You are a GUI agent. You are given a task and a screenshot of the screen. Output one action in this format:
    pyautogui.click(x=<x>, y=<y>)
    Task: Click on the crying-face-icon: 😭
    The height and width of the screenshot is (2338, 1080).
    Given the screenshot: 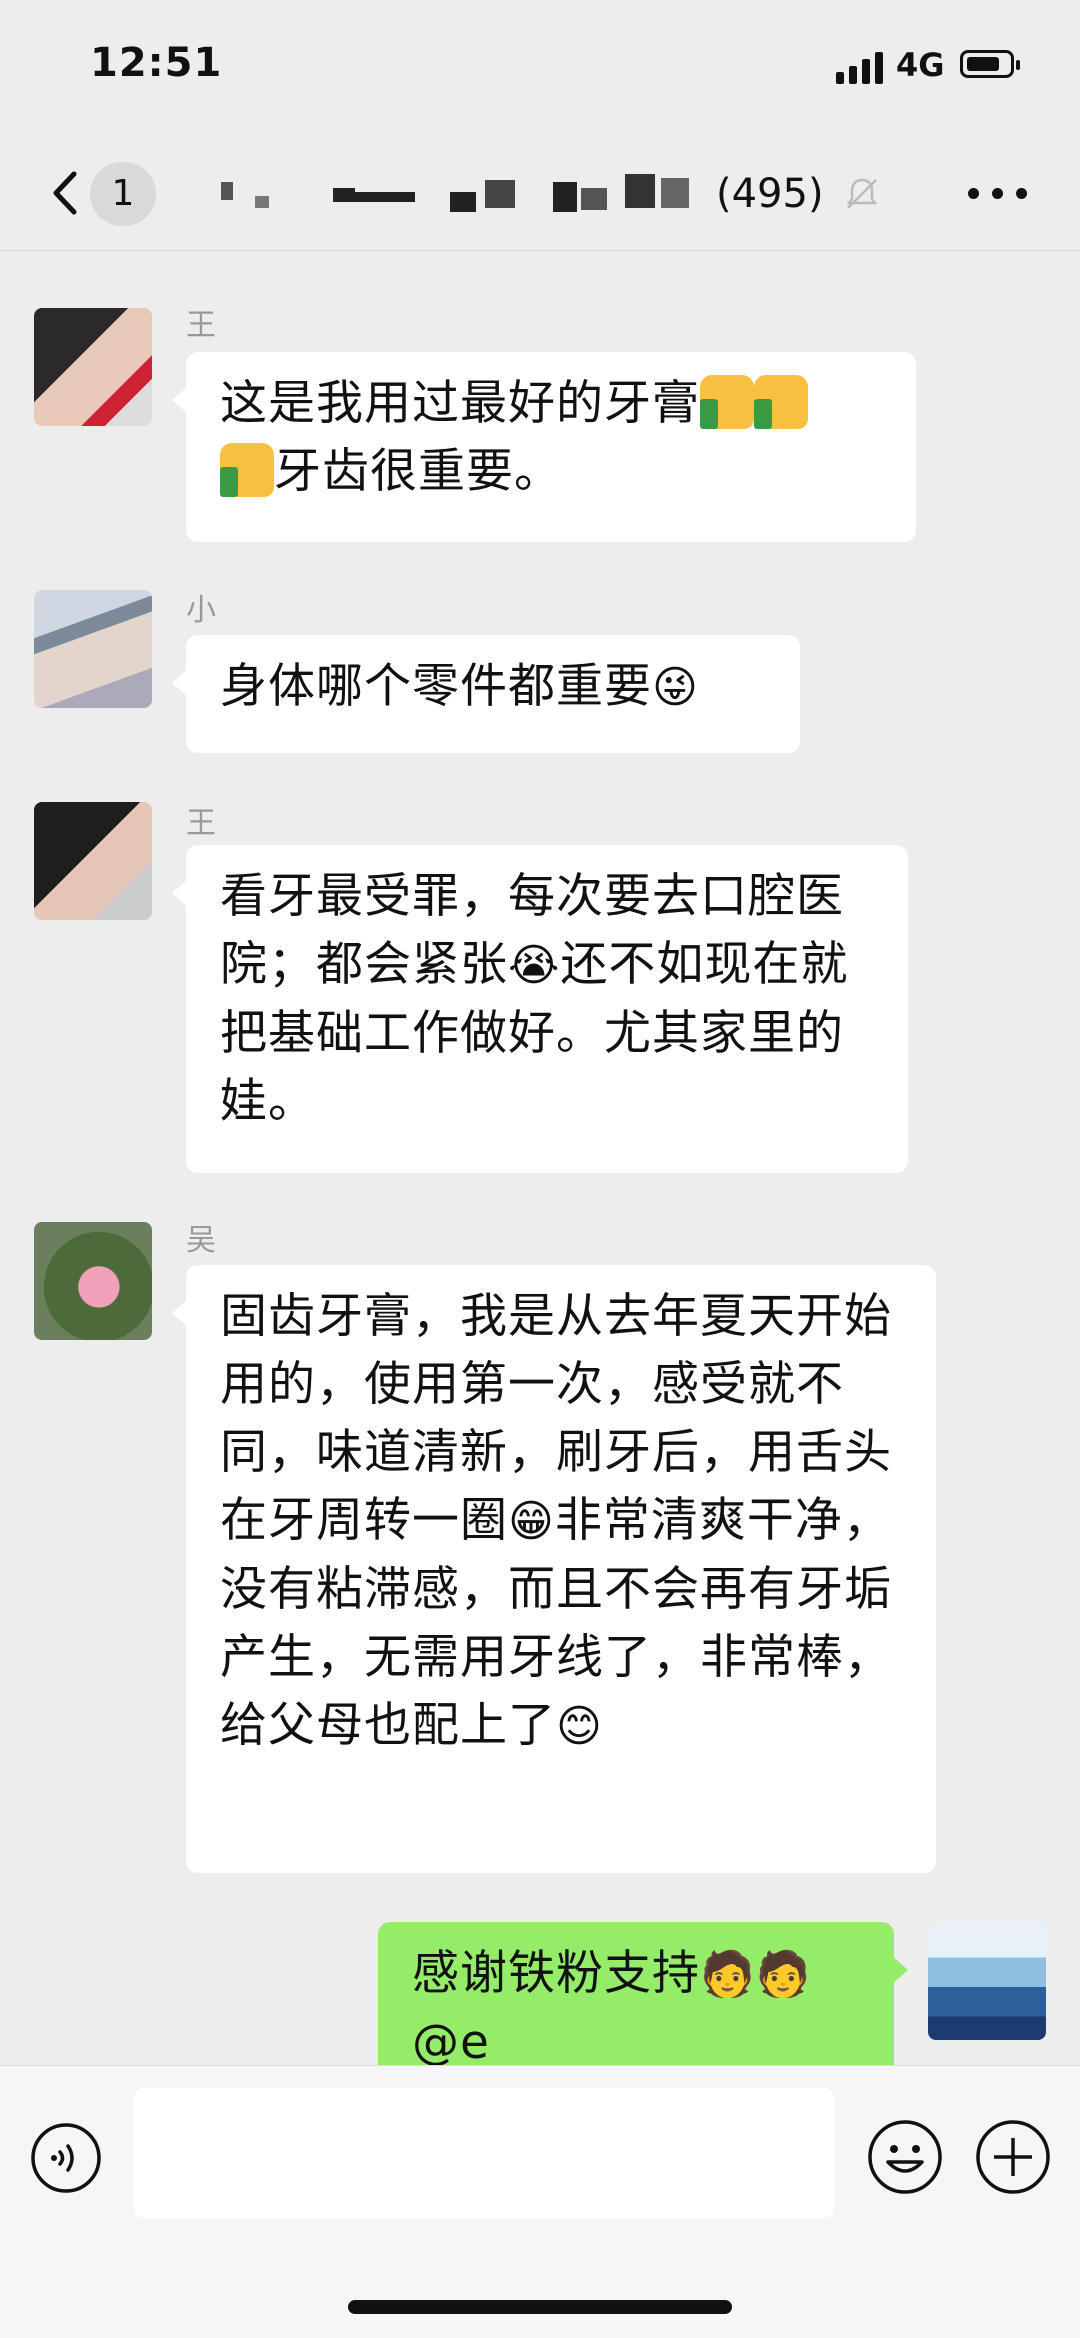 What is the action you would take?
    pyautogui.click(x=534, y=965)
    